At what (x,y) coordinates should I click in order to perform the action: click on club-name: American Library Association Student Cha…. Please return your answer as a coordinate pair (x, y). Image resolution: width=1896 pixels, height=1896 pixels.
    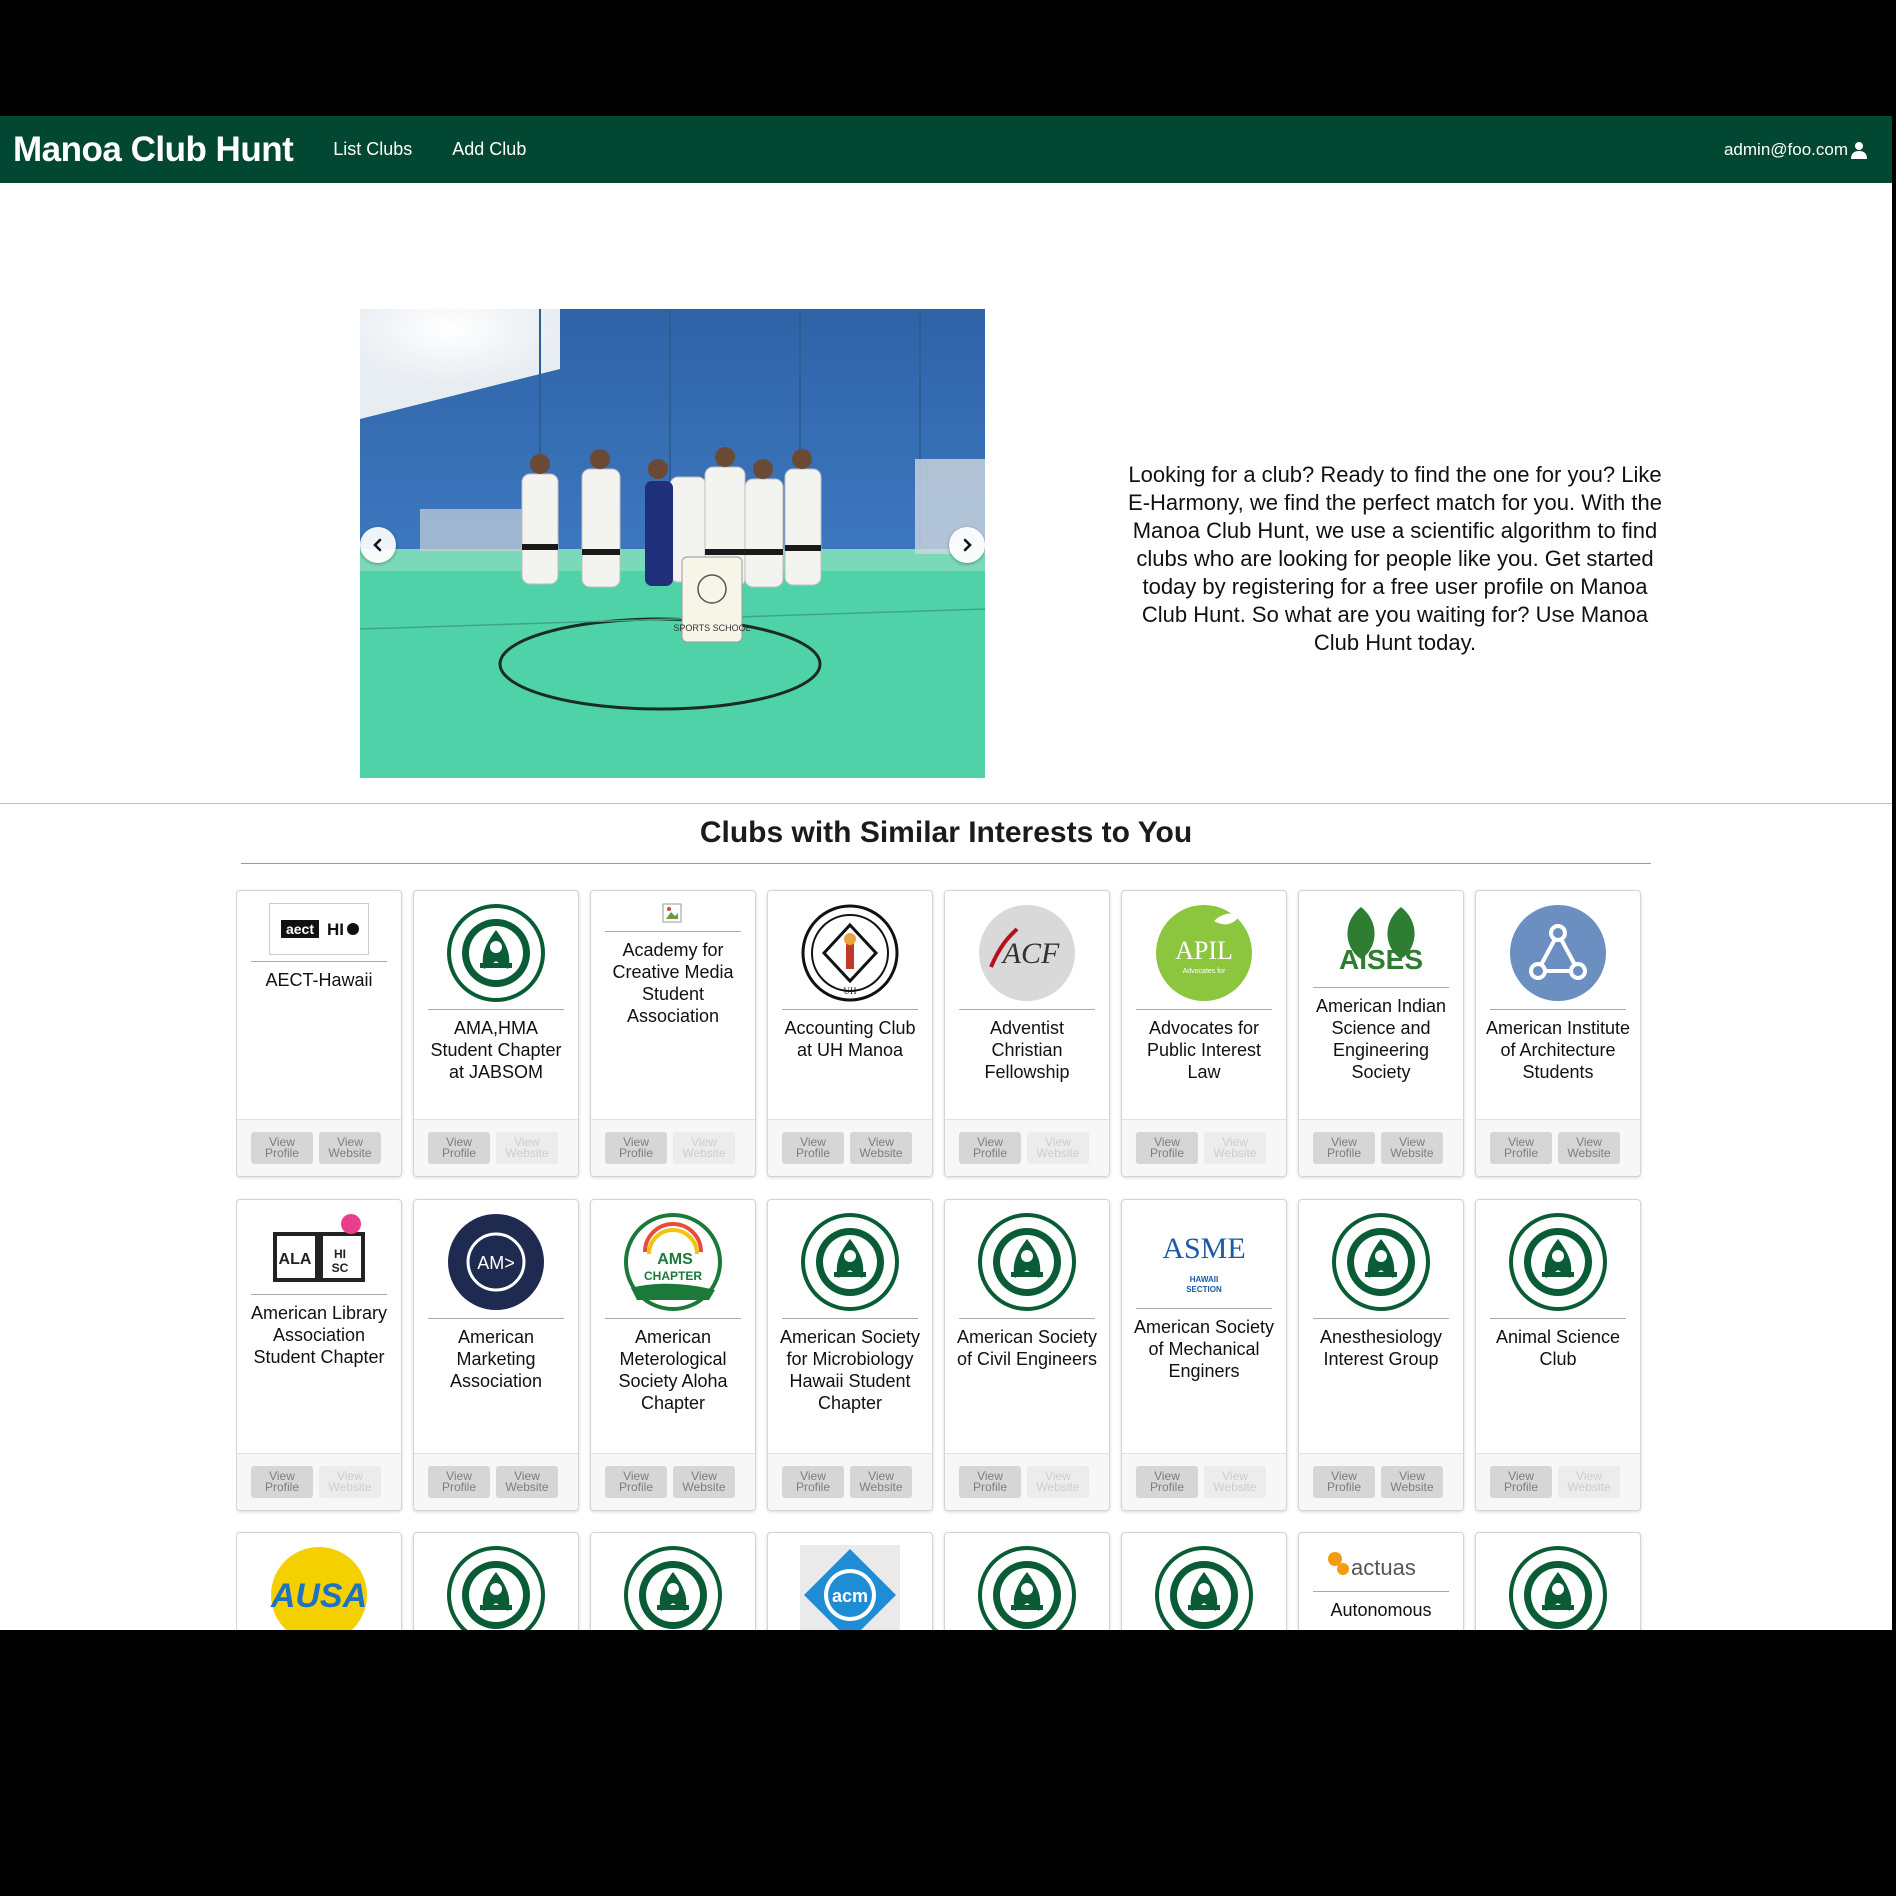
    Looking at the image, I should click on (319, 1335).